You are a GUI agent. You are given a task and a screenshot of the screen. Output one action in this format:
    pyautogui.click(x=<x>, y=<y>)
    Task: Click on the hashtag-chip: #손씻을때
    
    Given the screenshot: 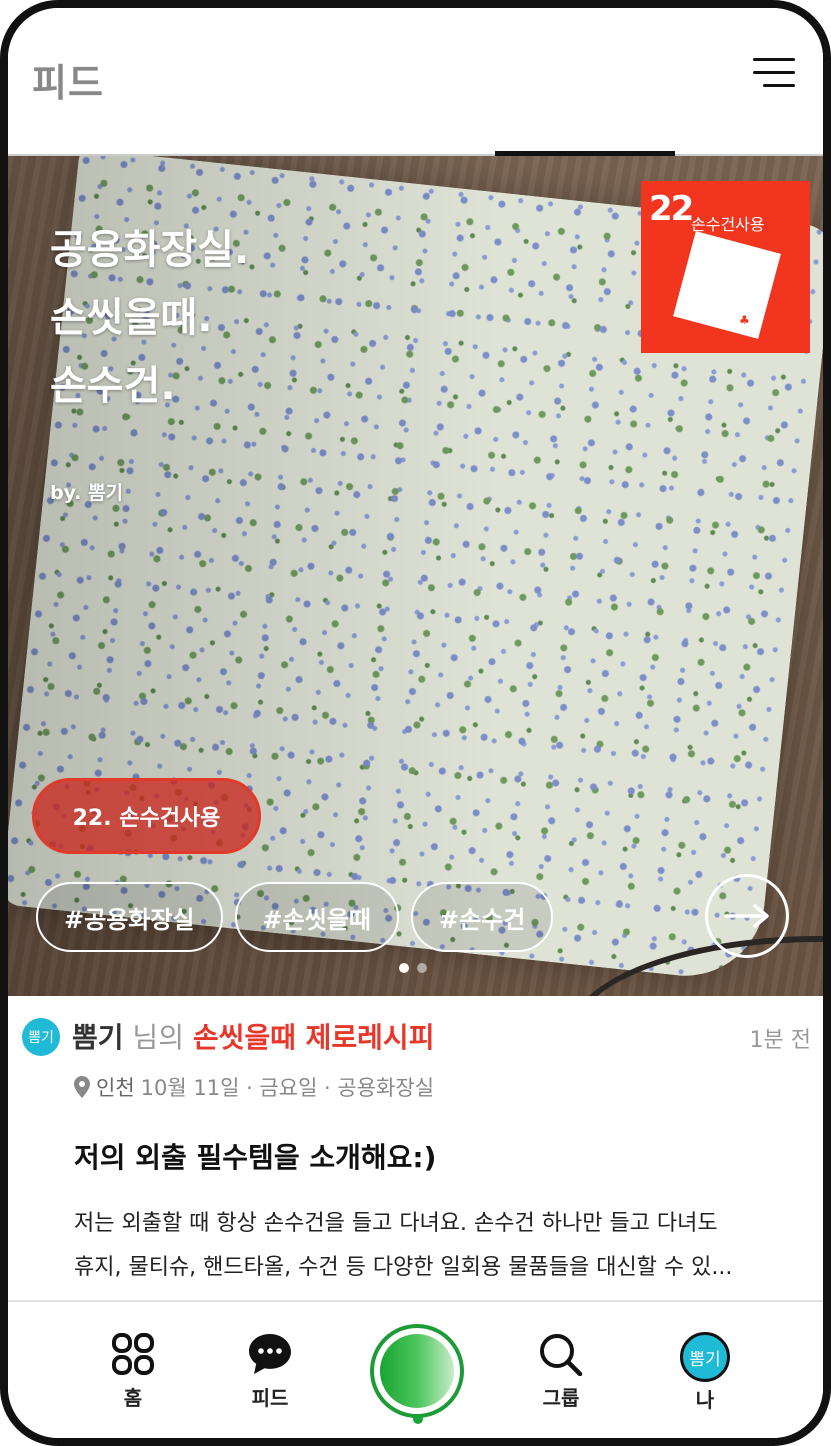 What is the action you would take?
    pyautogui.click(x=316, y=917)
    